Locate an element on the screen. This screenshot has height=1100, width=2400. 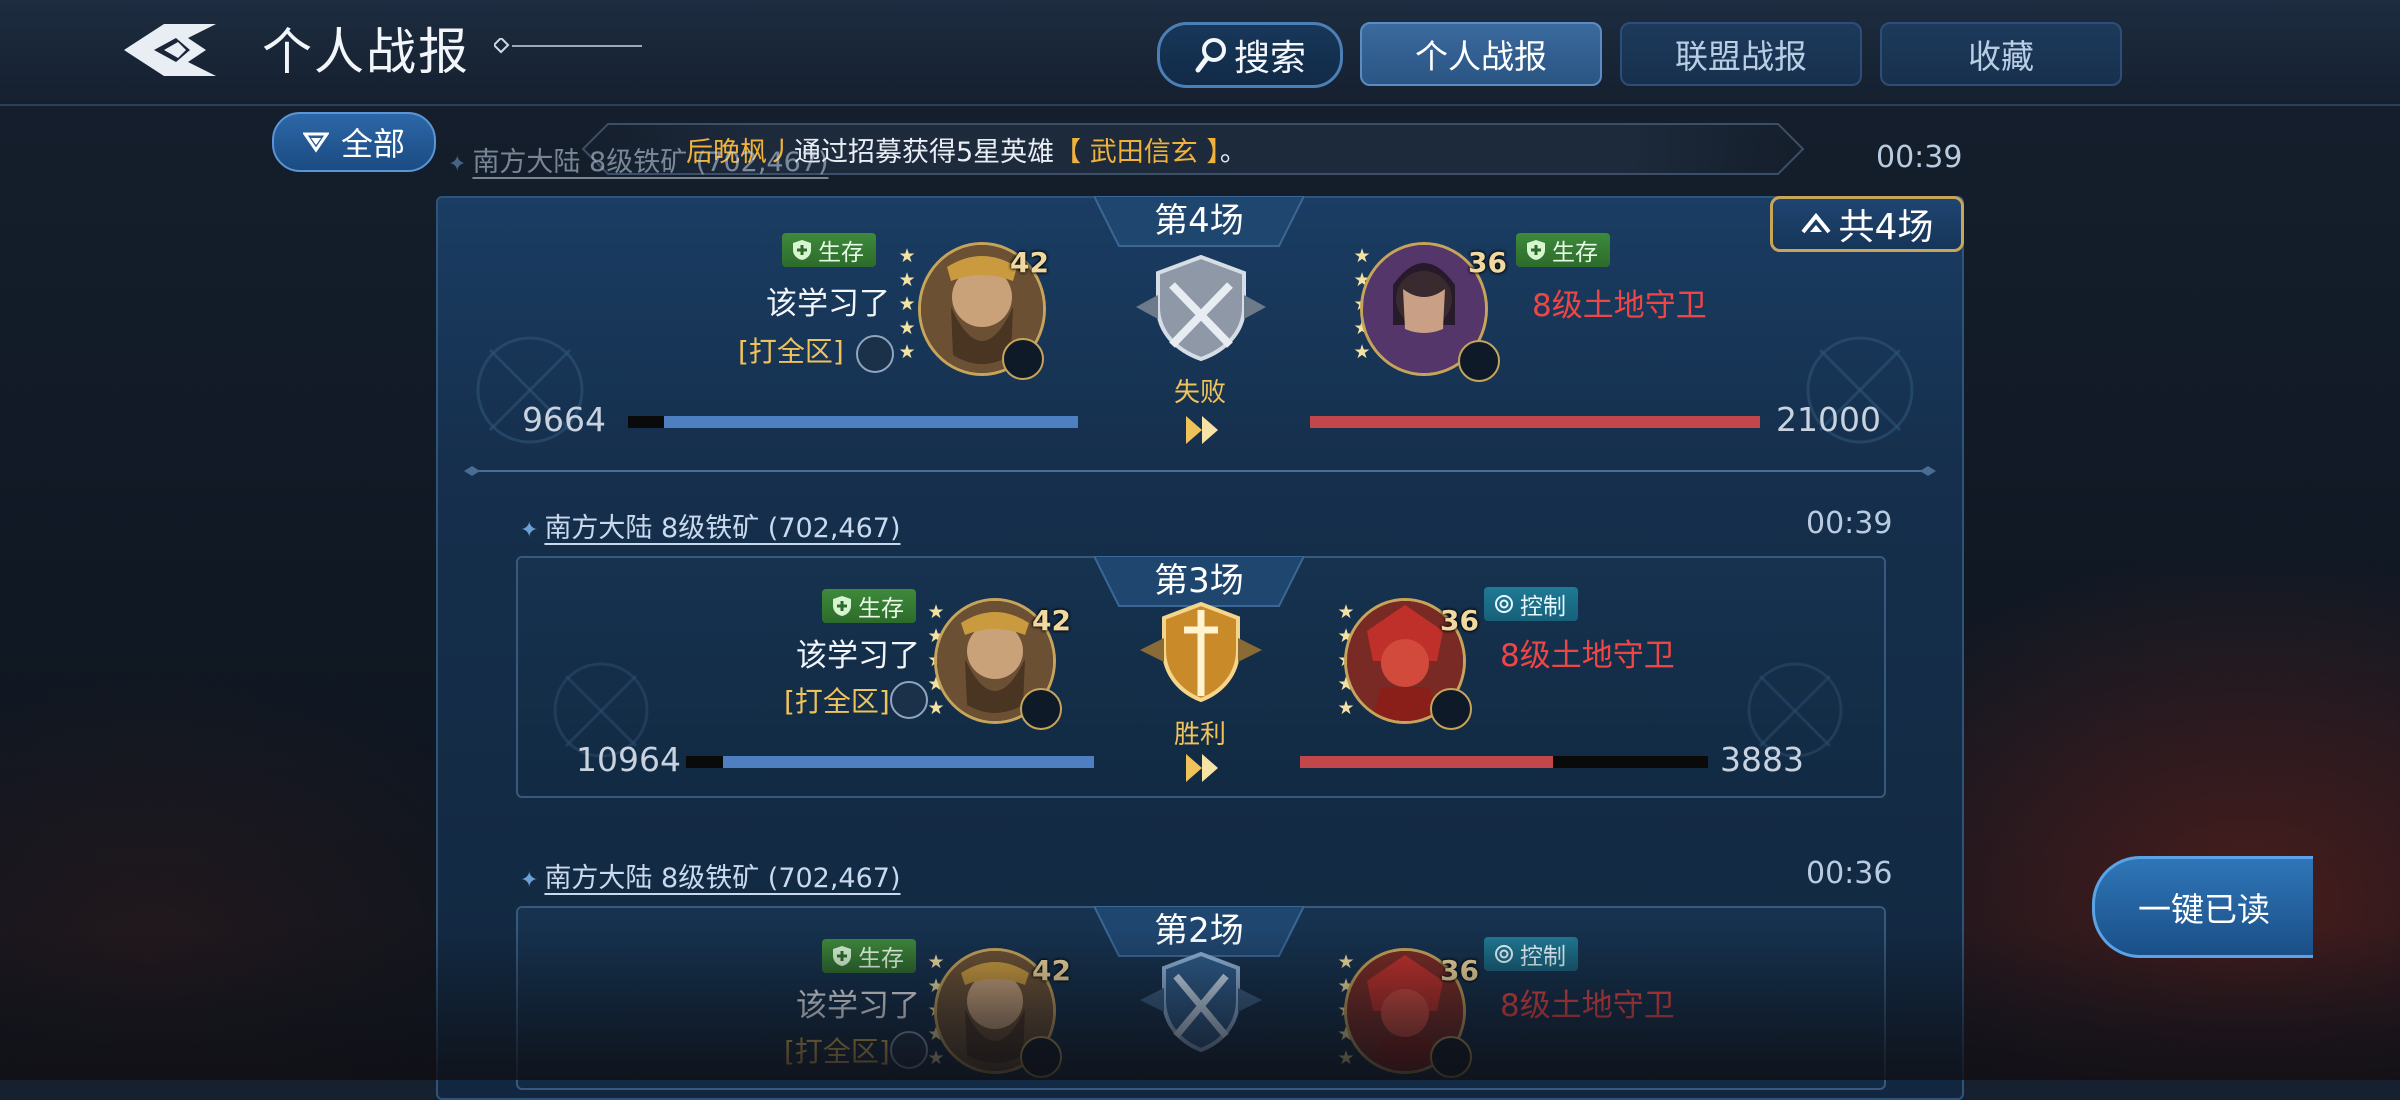
tab-alliance-report: 联盟战报 is located at coordinates (1741, 54).